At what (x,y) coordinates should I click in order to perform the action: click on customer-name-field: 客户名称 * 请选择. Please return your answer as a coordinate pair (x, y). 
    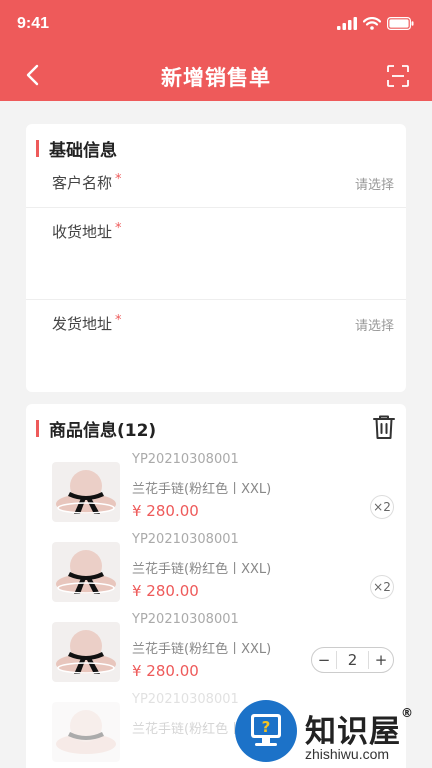
    Looking at the image, I should click on (216, 190).